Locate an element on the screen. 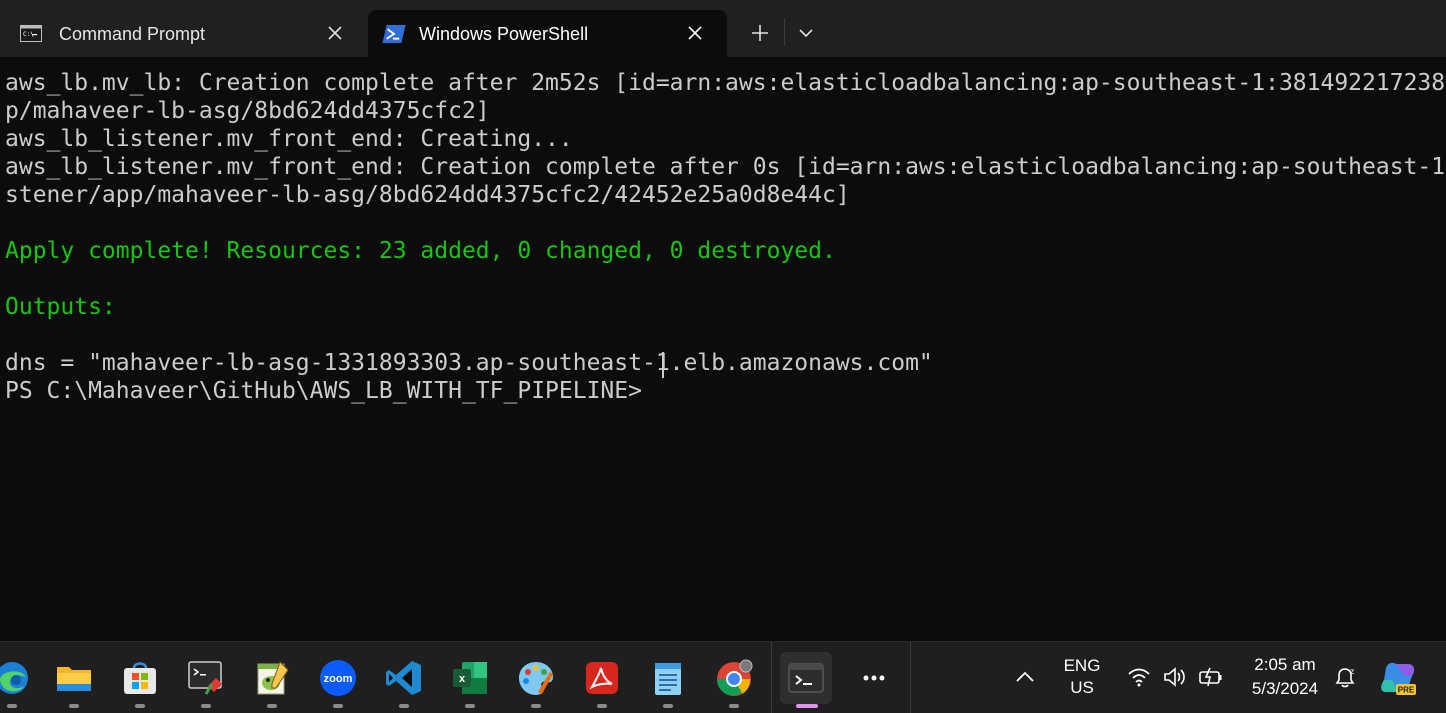 This screenshot has height=713, width=1446. copilot-app: PRE is located at coordinates (1398, 678).